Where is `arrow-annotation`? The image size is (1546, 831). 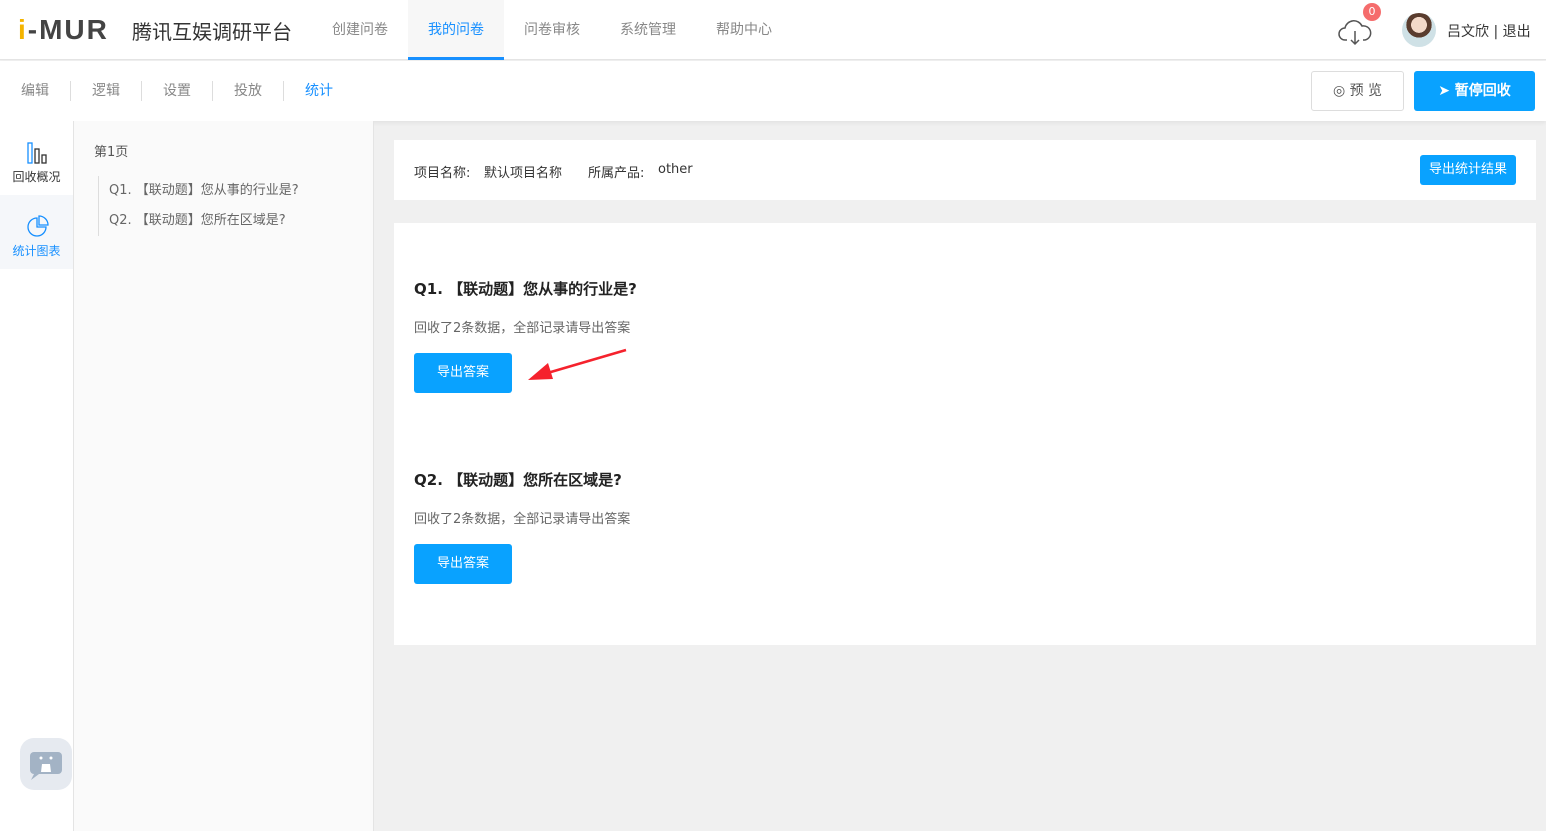
arrow-annotation is located at coordinates (577, 364).